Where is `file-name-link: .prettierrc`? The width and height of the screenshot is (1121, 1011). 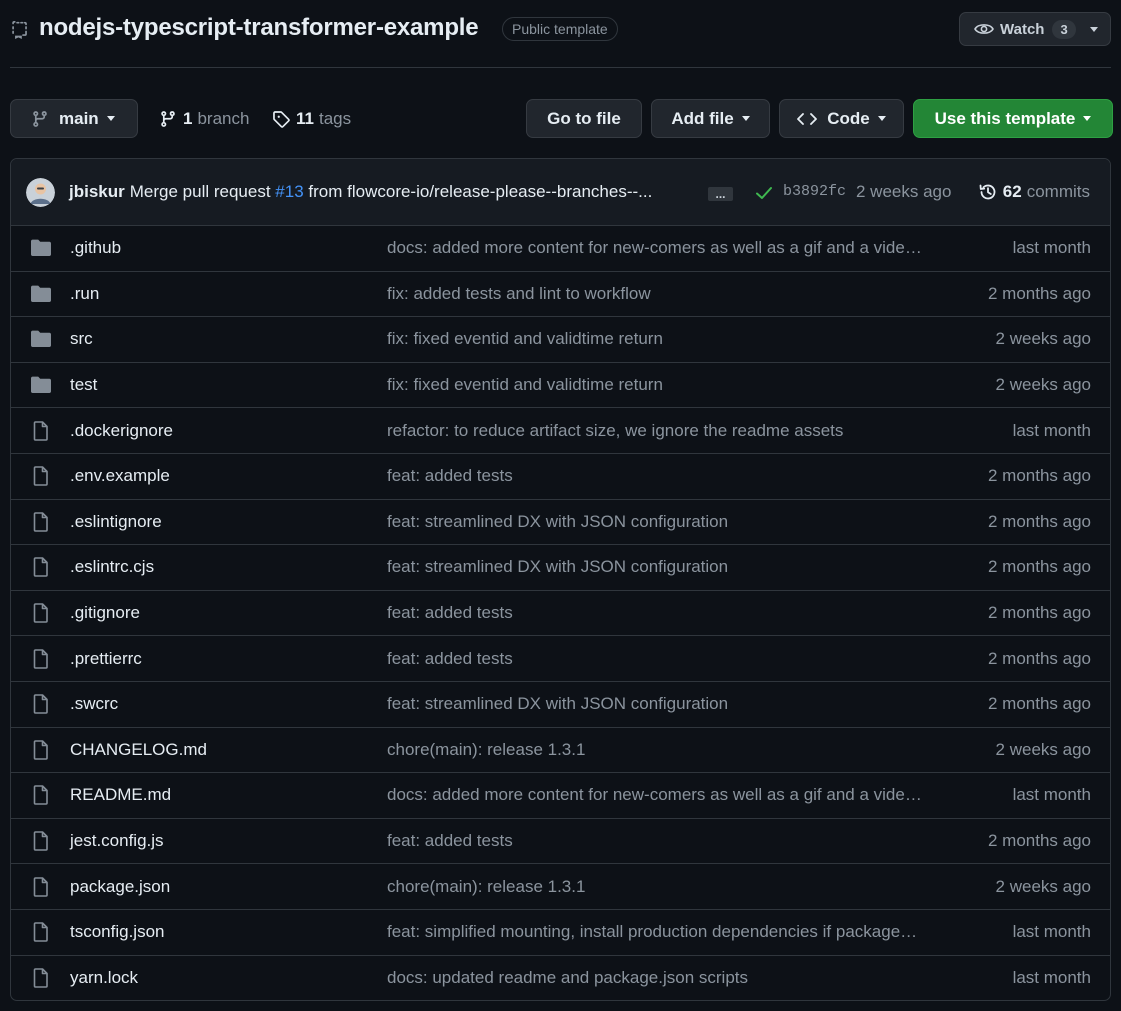 file-name-link: .prettierrc is located at coordinates (106, 659).